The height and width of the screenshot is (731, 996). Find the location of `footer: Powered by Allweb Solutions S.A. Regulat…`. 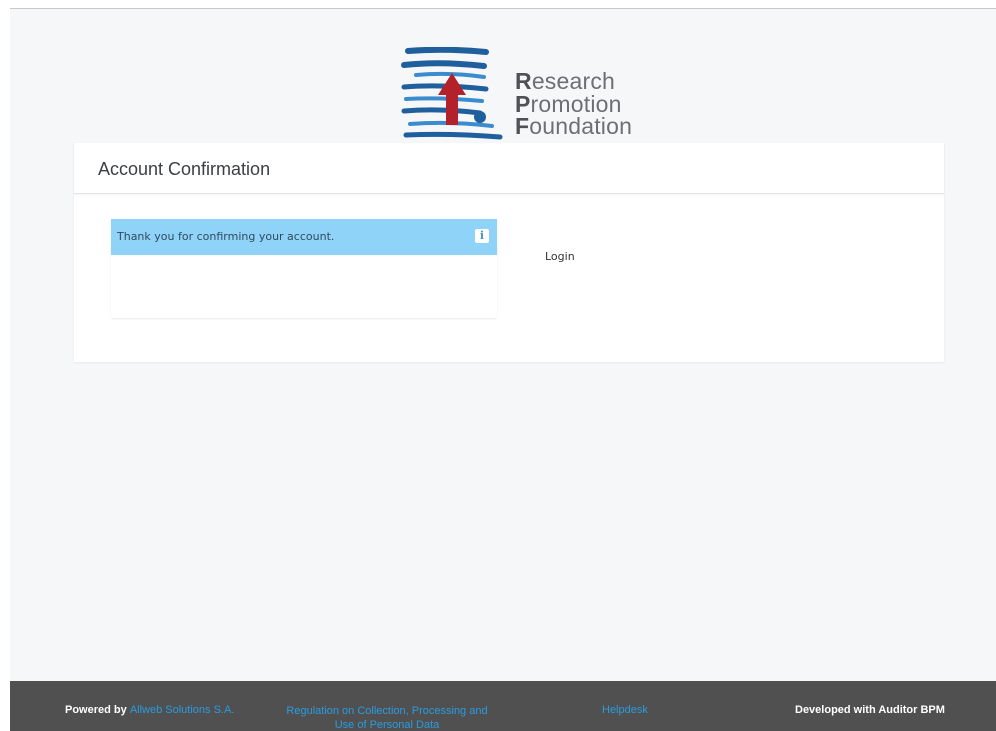

footer: Powered by Allweb Solutions S.A. Regulat… is located at coordinates (503, 706).